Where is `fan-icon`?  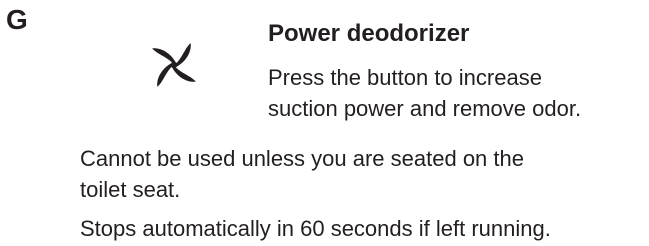 fan-icon is located at coordinates (174, 65).